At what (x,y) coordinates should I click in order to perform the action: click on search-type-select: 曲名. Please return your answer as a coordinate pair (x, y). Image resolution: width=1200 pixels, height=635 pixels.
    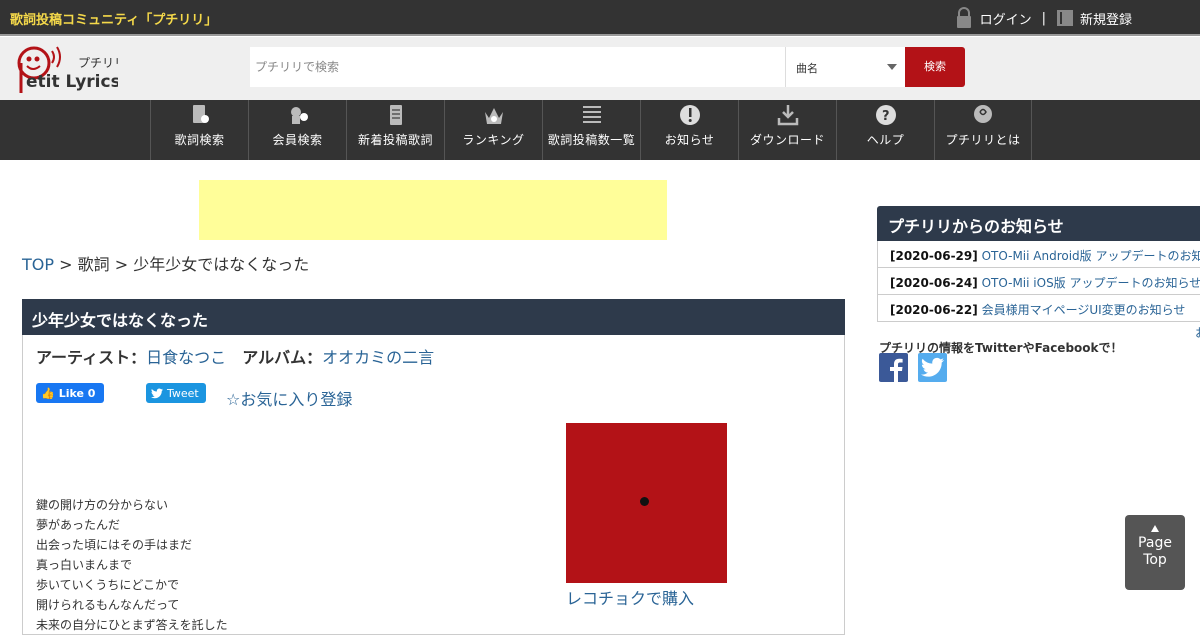
    Looking at the image, I should click on (845, 67).